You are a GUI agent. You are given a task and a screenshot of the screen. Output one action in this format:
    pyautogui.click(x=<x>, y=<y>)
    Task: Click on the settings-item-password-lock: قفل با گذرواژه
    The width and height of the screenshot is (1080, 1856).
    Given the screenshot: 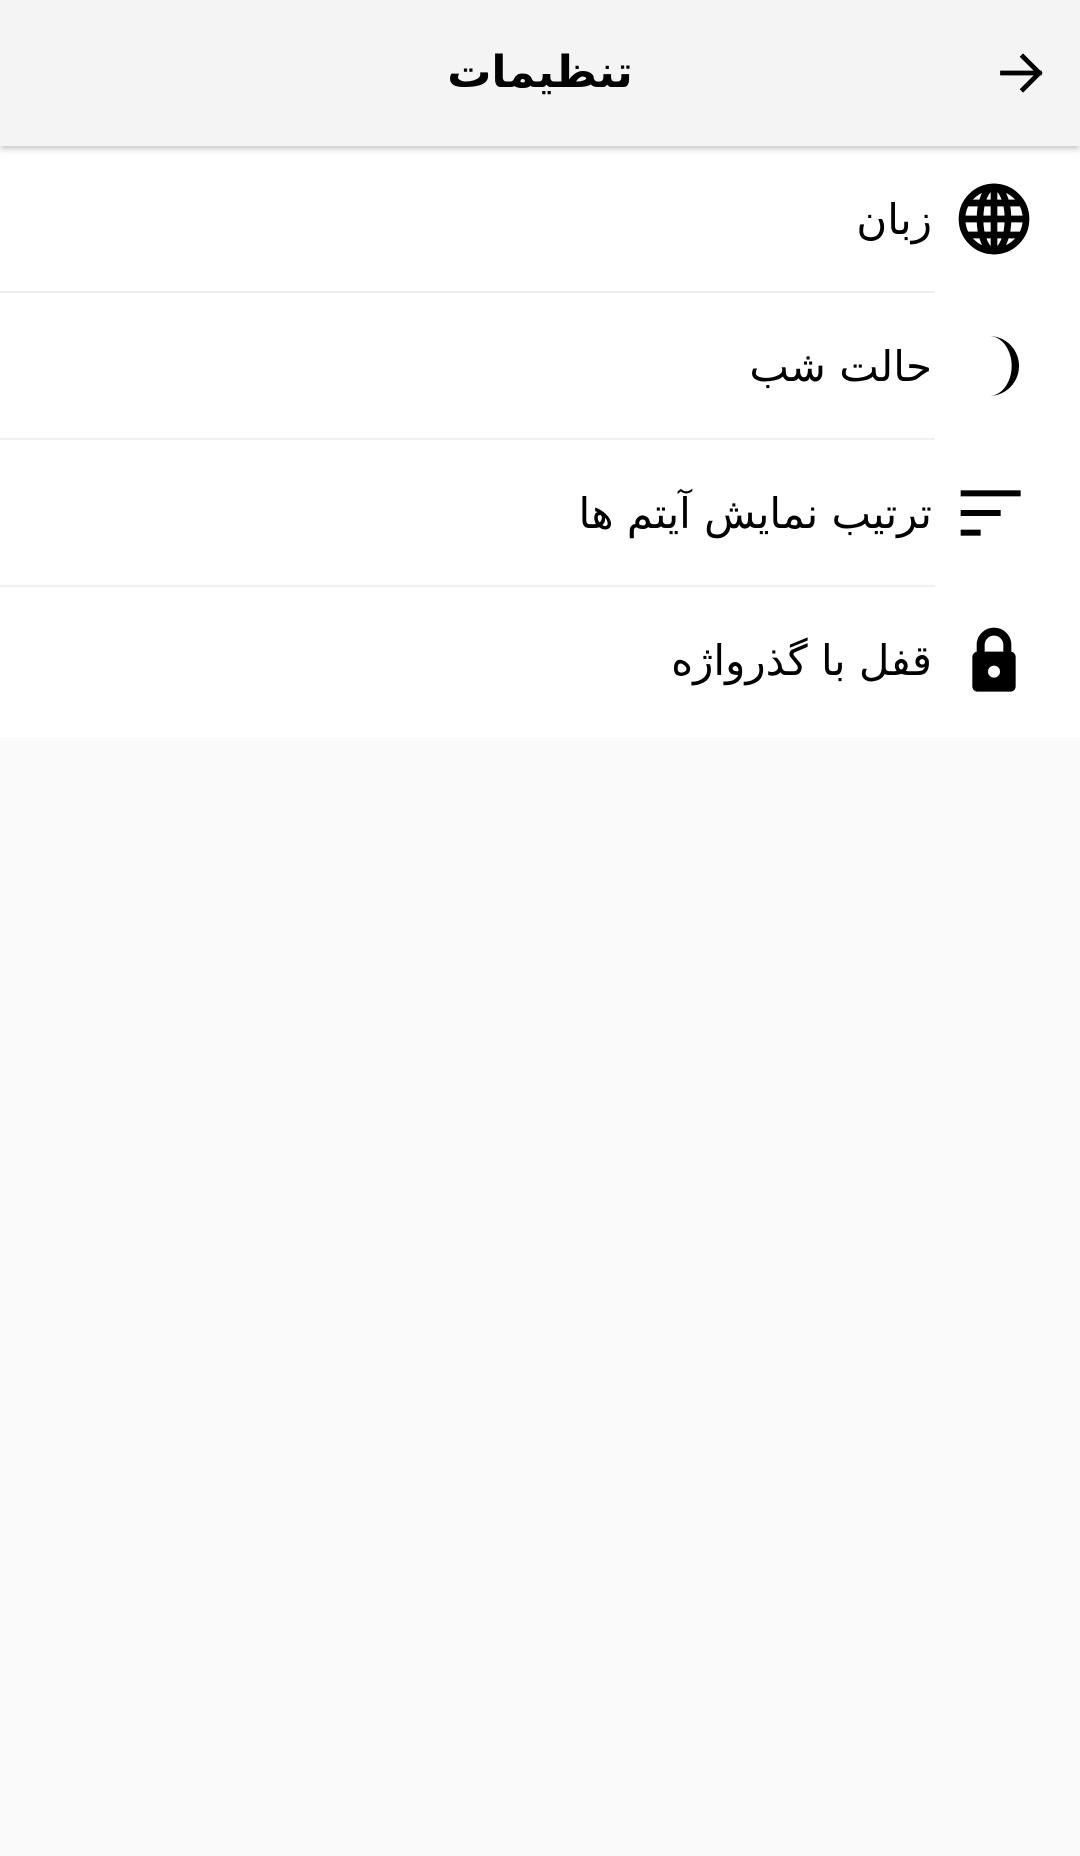 What is the action you would take?
    pyautogui.click(x=540, y=662)
    